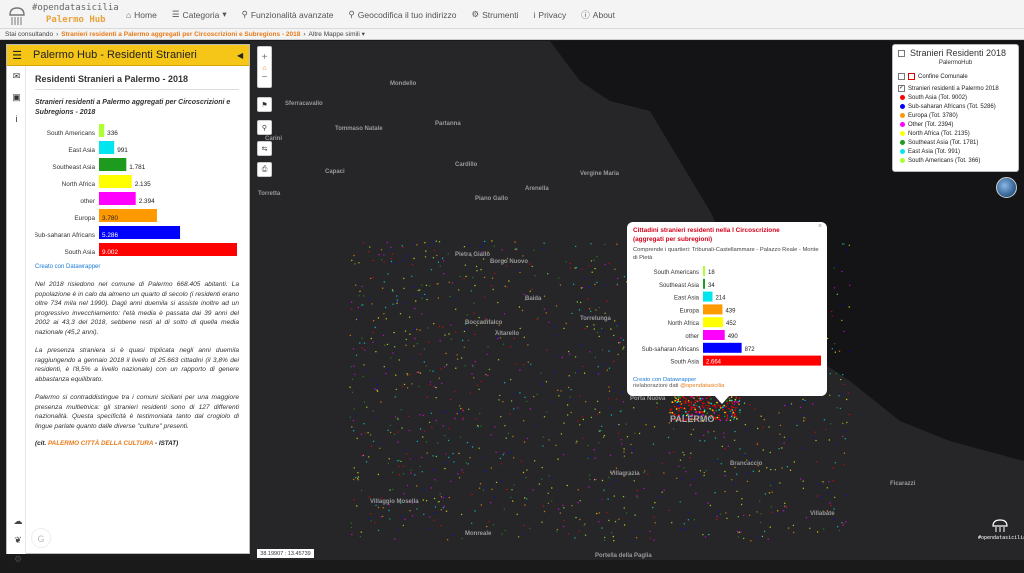 The image size is (1024, 573). Describe the element at coordinates (901, 53) in the screenshot. I see `legend-toggle-checkbox` at that location.